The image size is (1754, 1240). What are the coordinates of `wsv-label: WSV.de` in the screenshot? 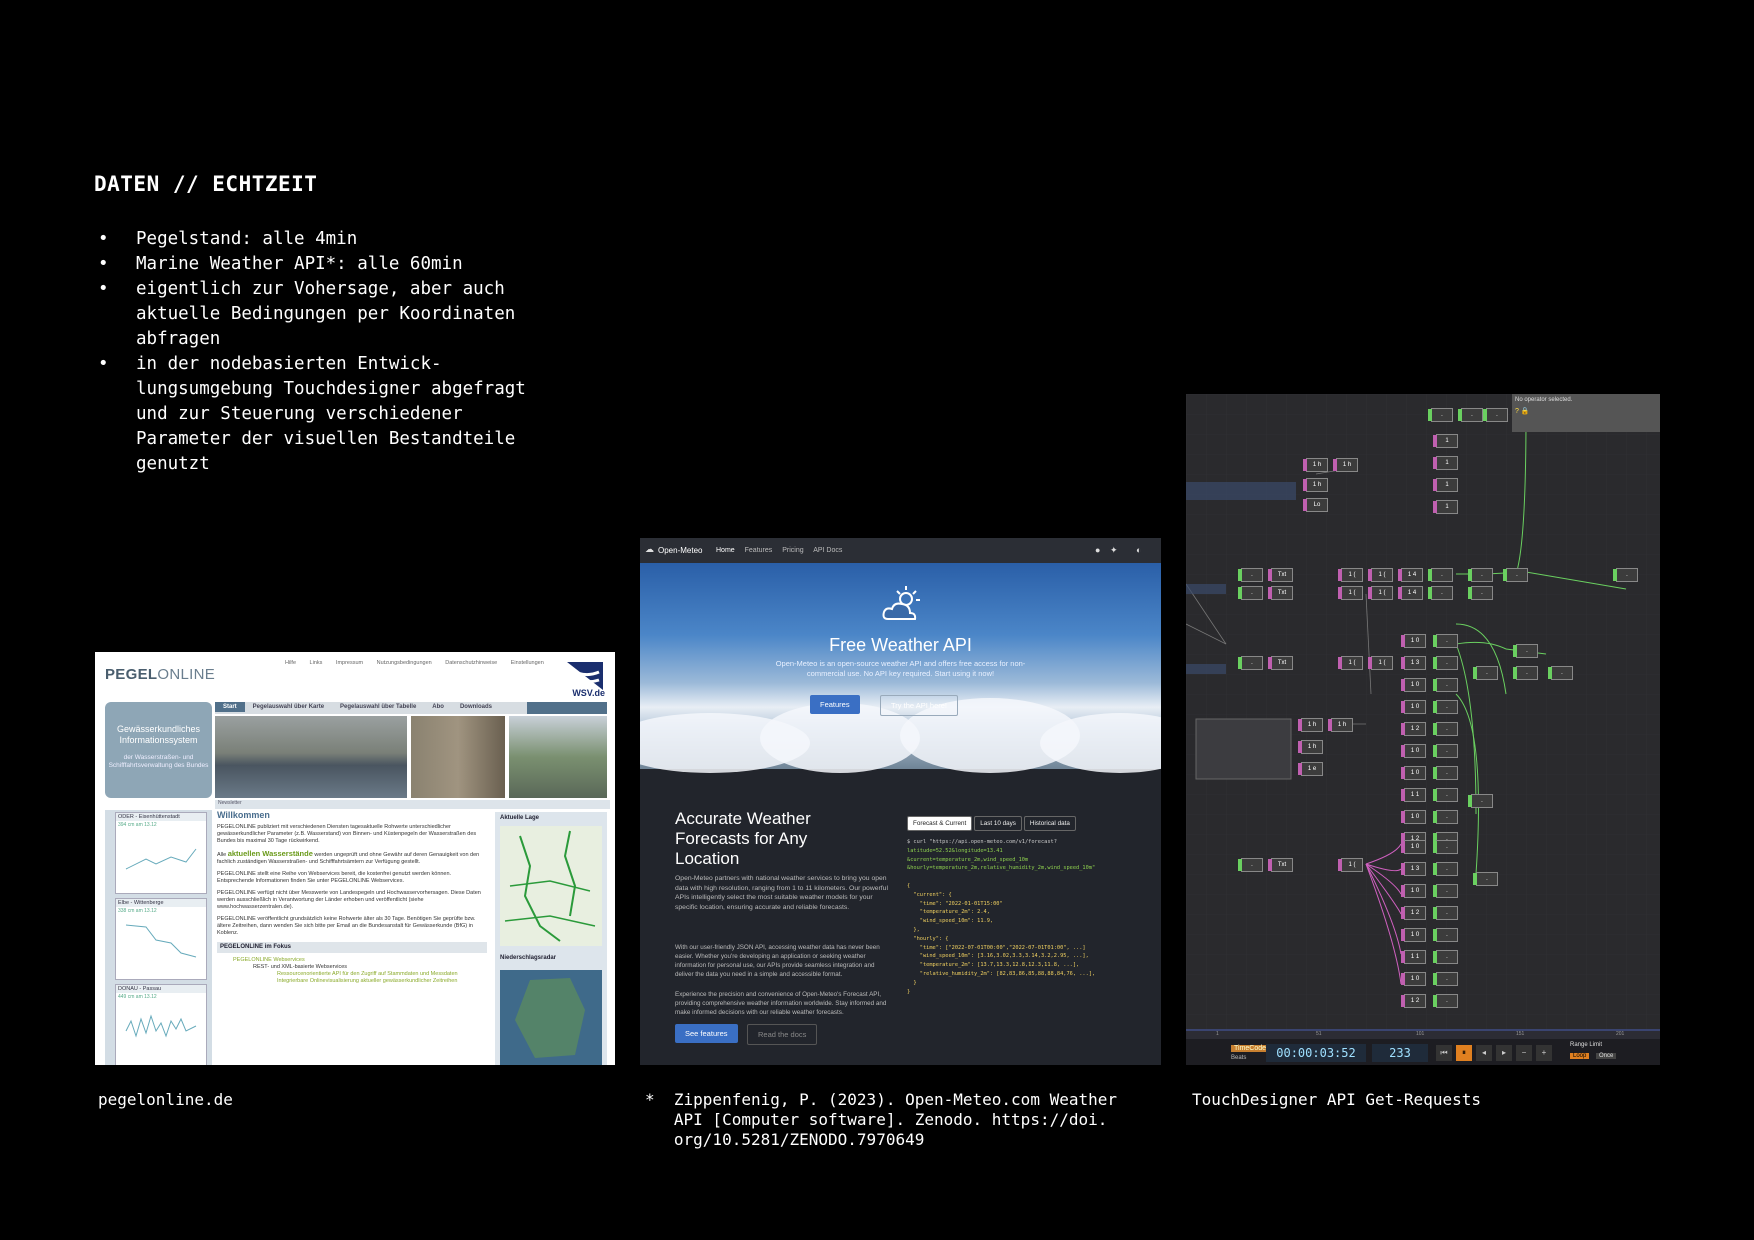 It's located at (588, 693).